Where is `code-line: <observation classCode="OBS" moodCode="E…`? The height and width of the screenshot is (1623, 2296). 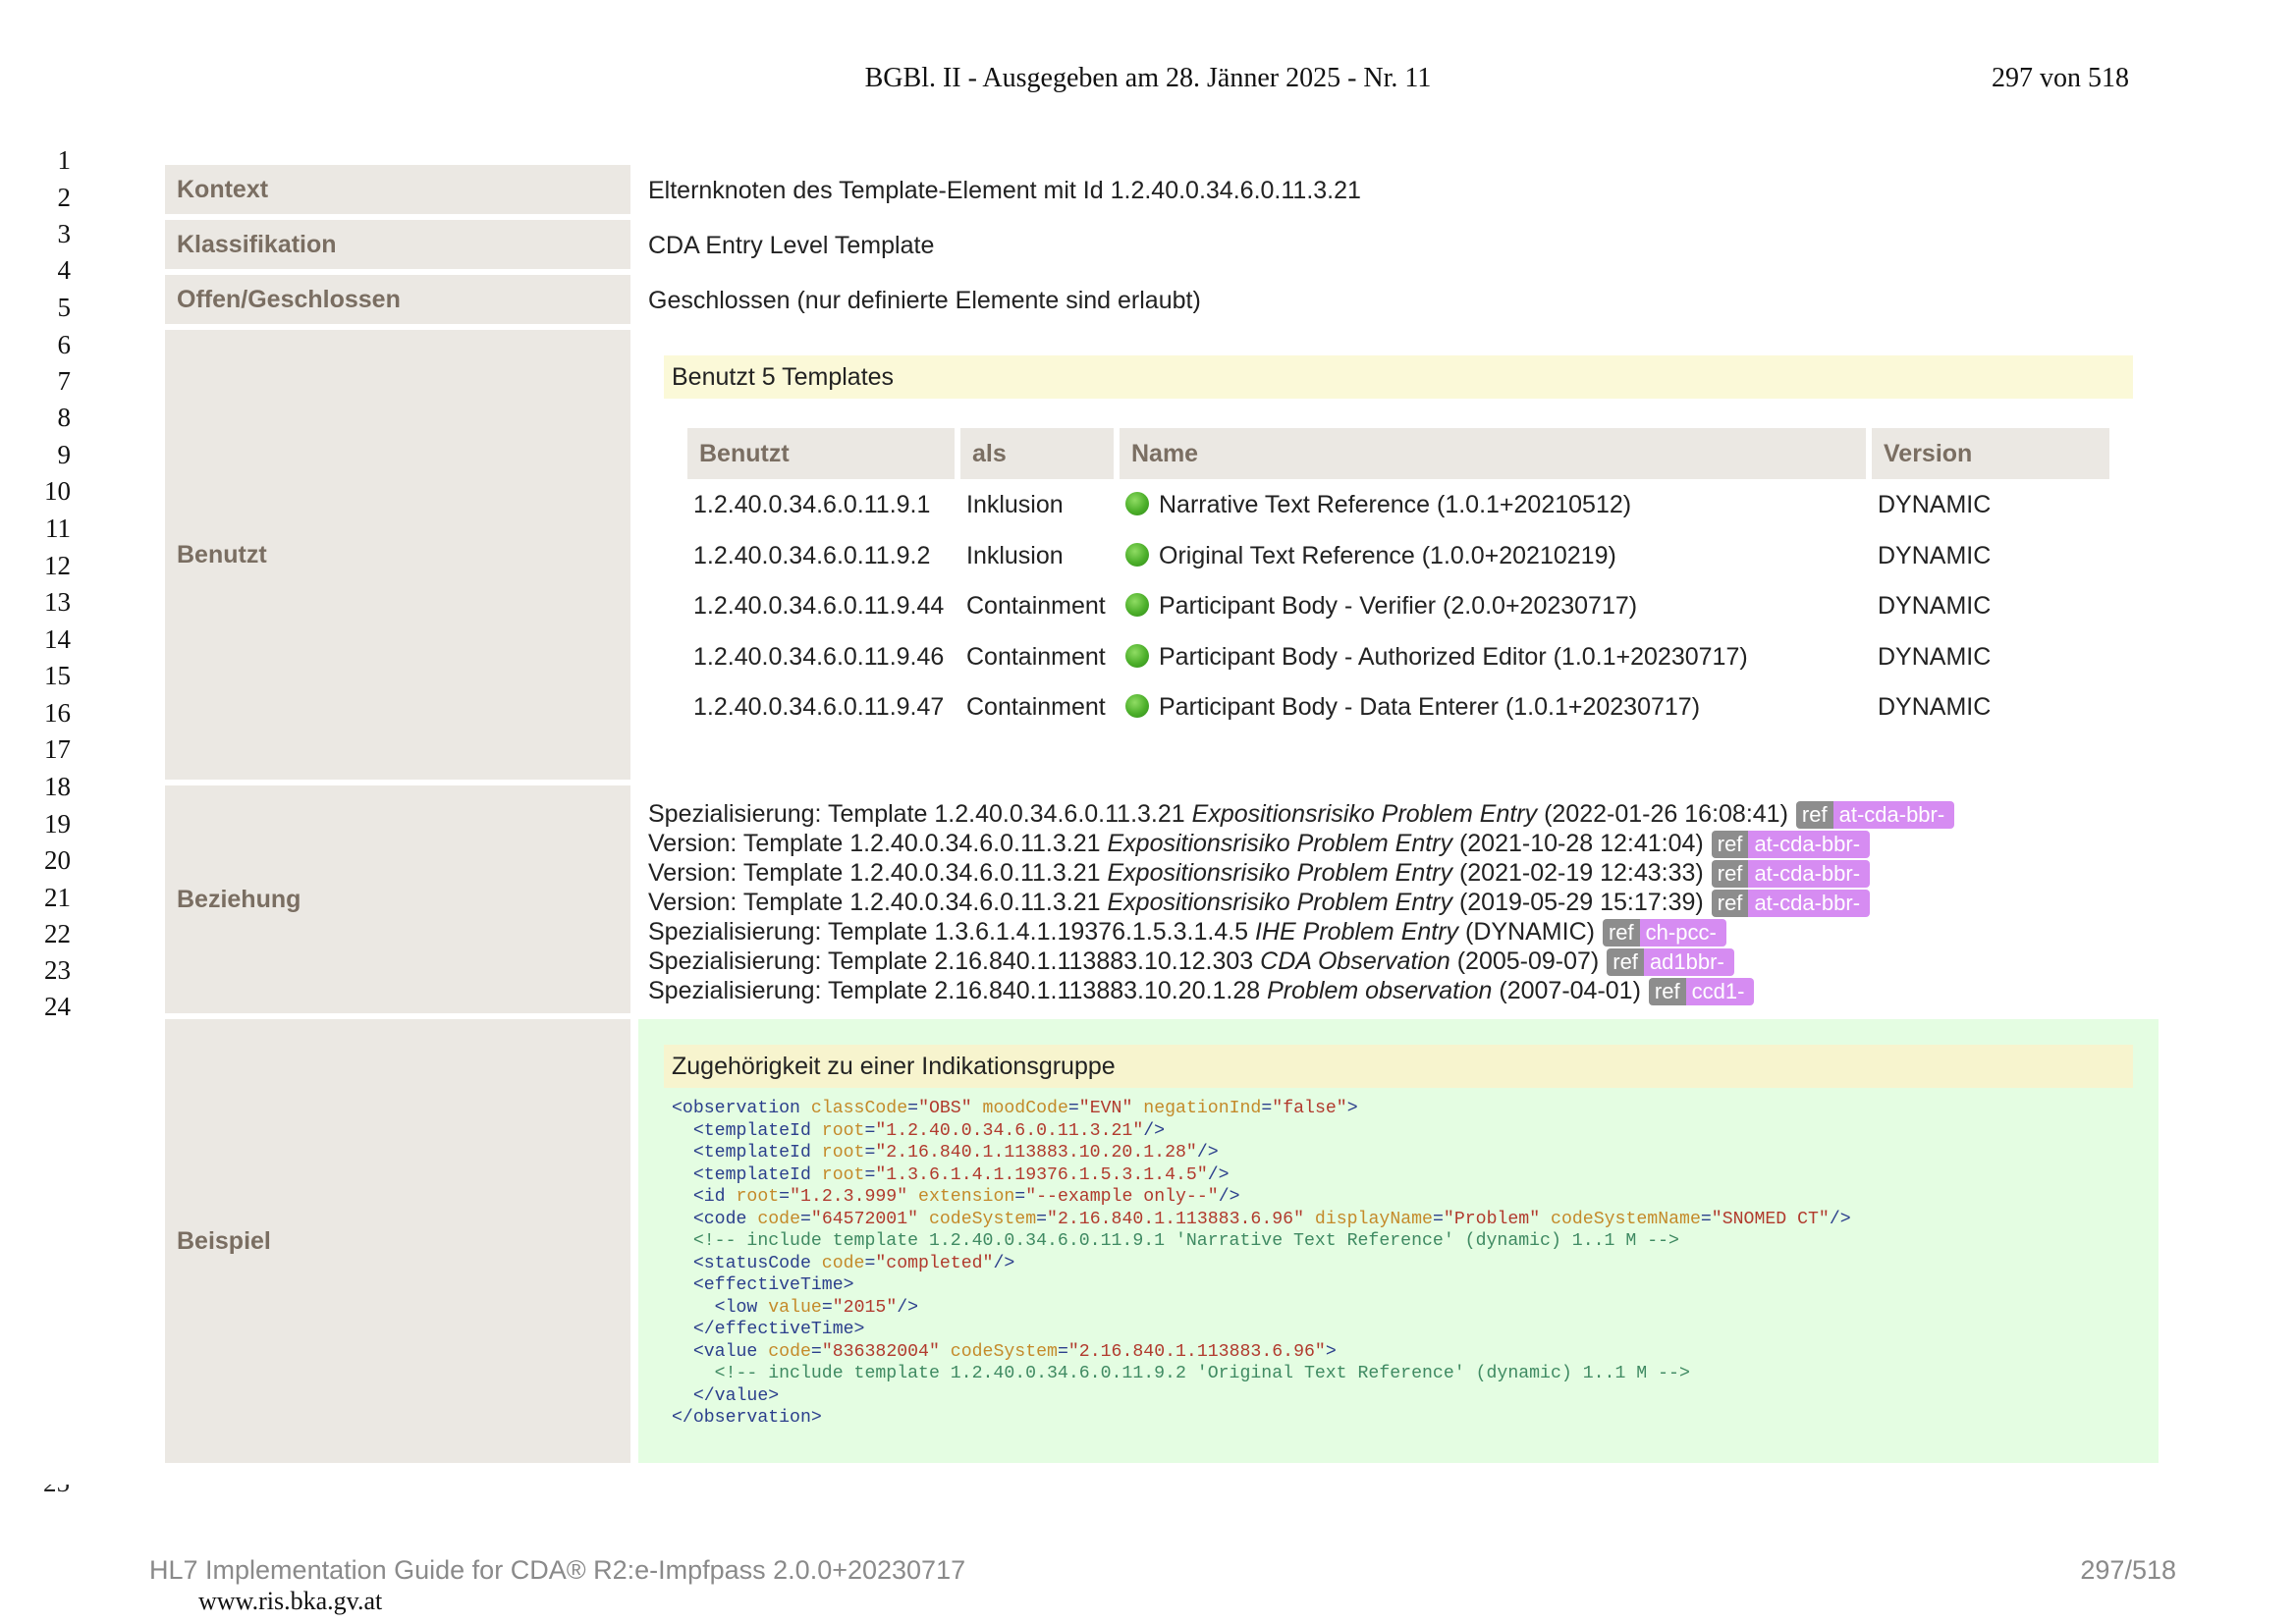
code-line: <observation classCode="OBS" moodCode="E… is located at coordinates (1015, 1108).